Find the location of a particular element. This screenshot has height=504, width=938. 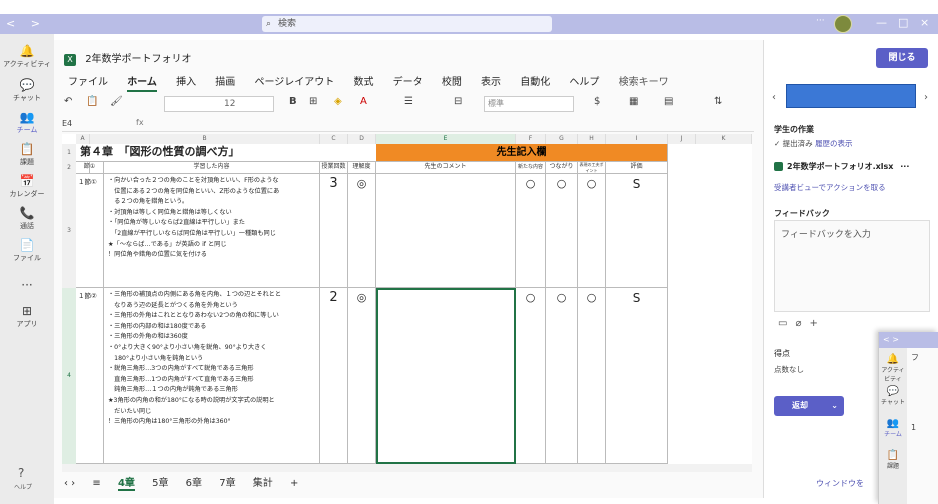

close-window-button: × is located at coordinates (924, 22).